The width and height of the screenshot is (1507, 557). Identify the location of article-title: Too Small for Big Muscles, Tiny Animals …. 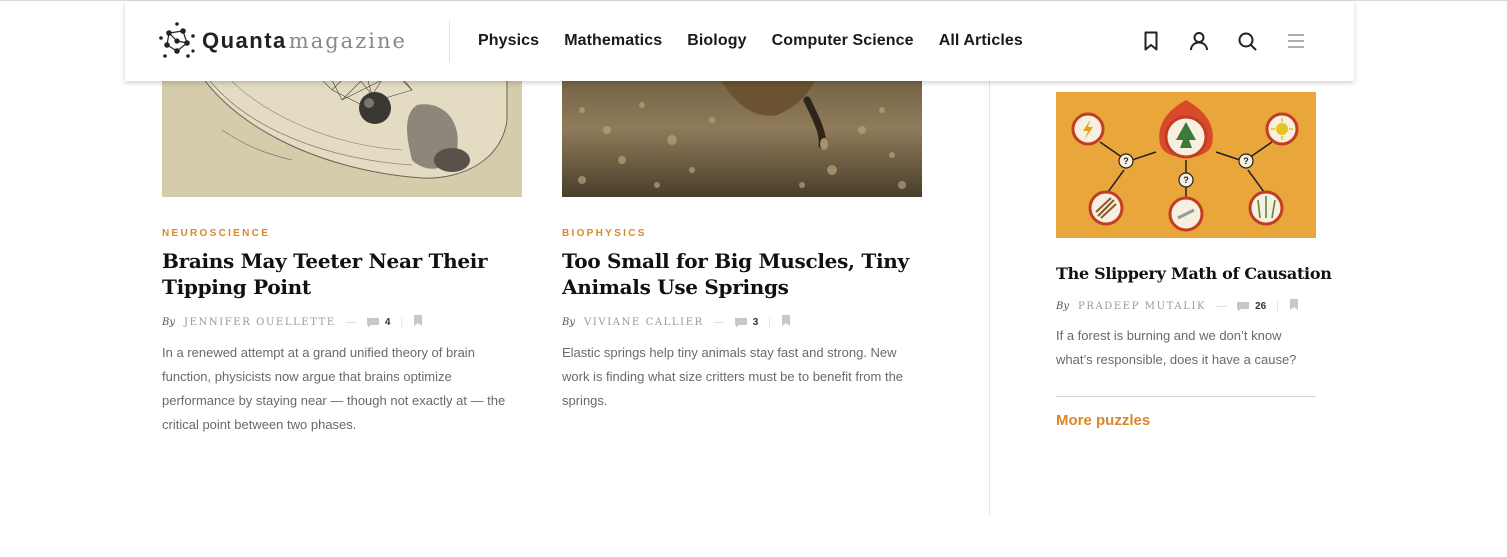
(742, 274).